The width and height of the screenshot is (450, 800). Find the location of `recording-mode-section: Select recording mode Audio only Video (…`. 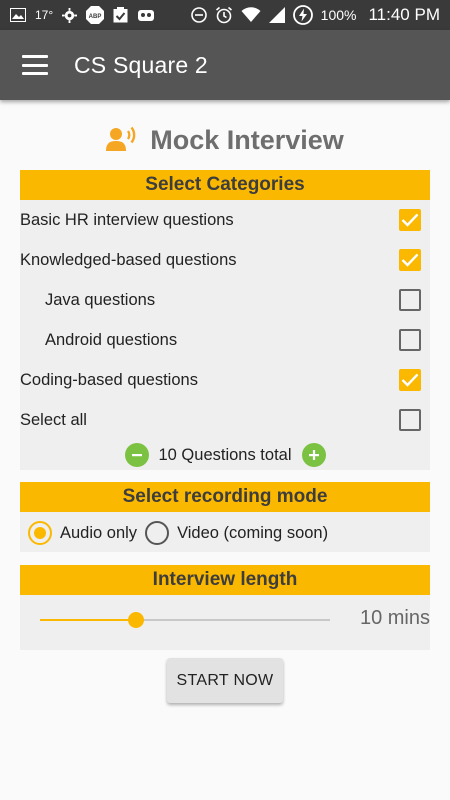

recording-mode-section: Select recording mode Audio only Video (… is located at coordinates (225, 517).